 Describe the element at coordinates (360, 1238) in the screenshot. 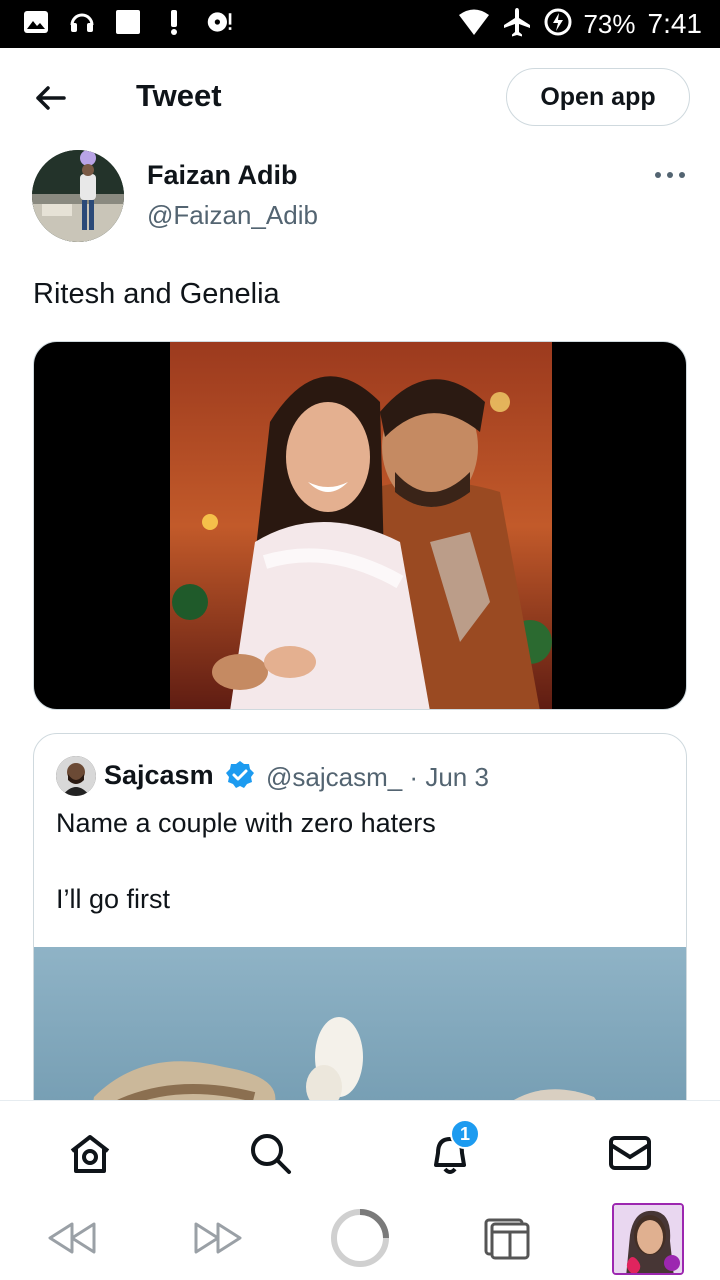

I see `loading-icon` at that location.